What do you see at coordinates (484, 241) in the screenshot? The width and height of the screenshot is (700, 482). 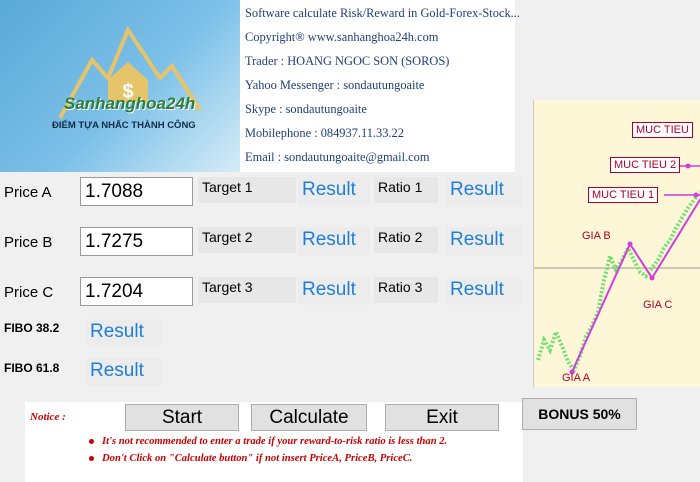 I see `ratio-2-result: Result` at bounding box center [484, 241].